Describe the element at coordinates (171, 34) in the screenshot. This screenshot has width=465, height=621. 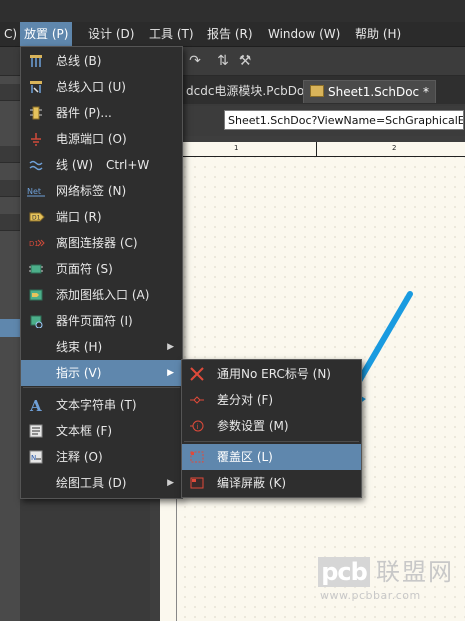
I see `menu-tools: 工具 (T)` at that location.